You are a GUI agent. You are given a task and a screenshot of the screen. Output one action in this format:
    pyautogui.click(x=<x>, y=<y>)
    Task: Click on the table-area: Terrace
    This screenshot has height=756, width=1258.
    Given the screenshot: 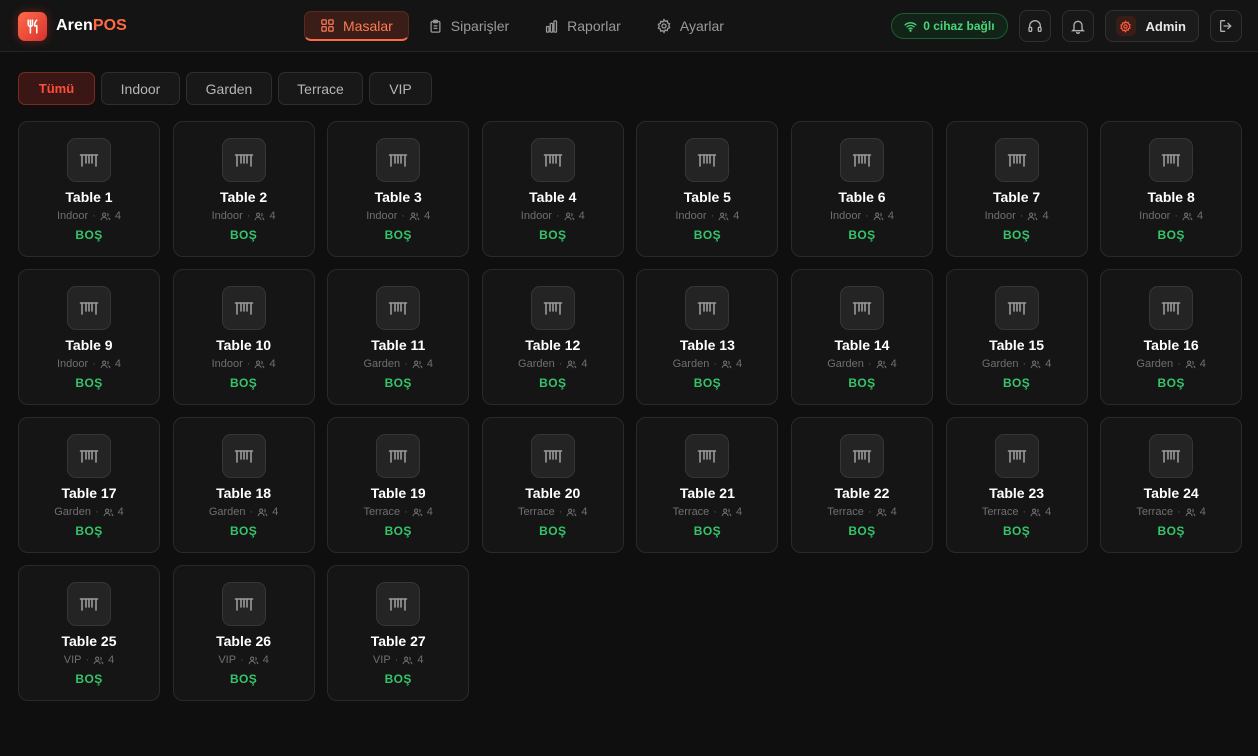 What is the action you would take?
    pyautogui.click(x=382, y=512)
    